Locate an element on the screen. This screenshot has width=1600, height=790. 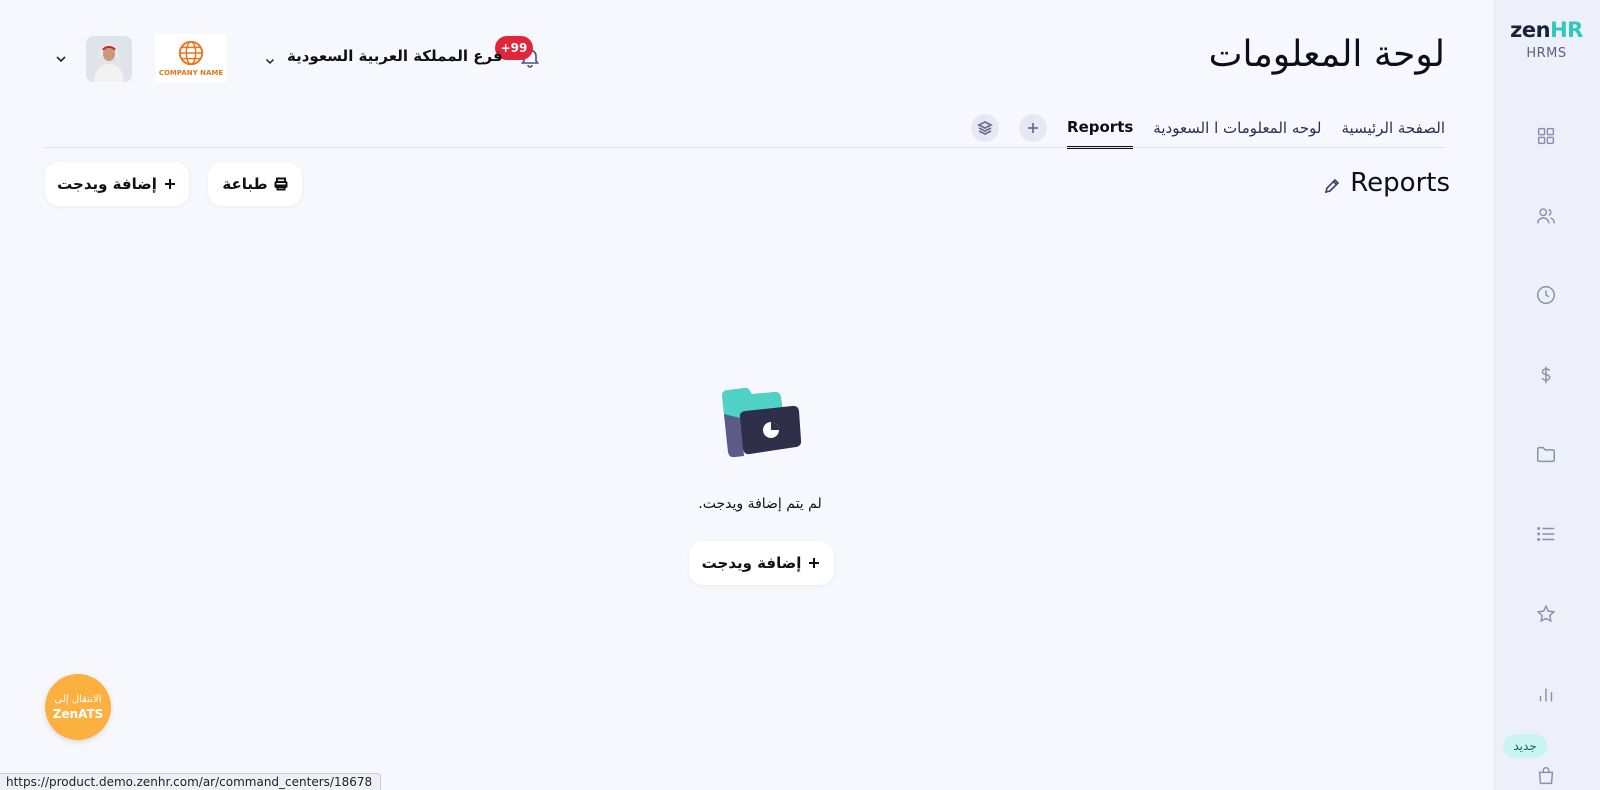
logo-zen: zen is located at coordinates (1530, 30).